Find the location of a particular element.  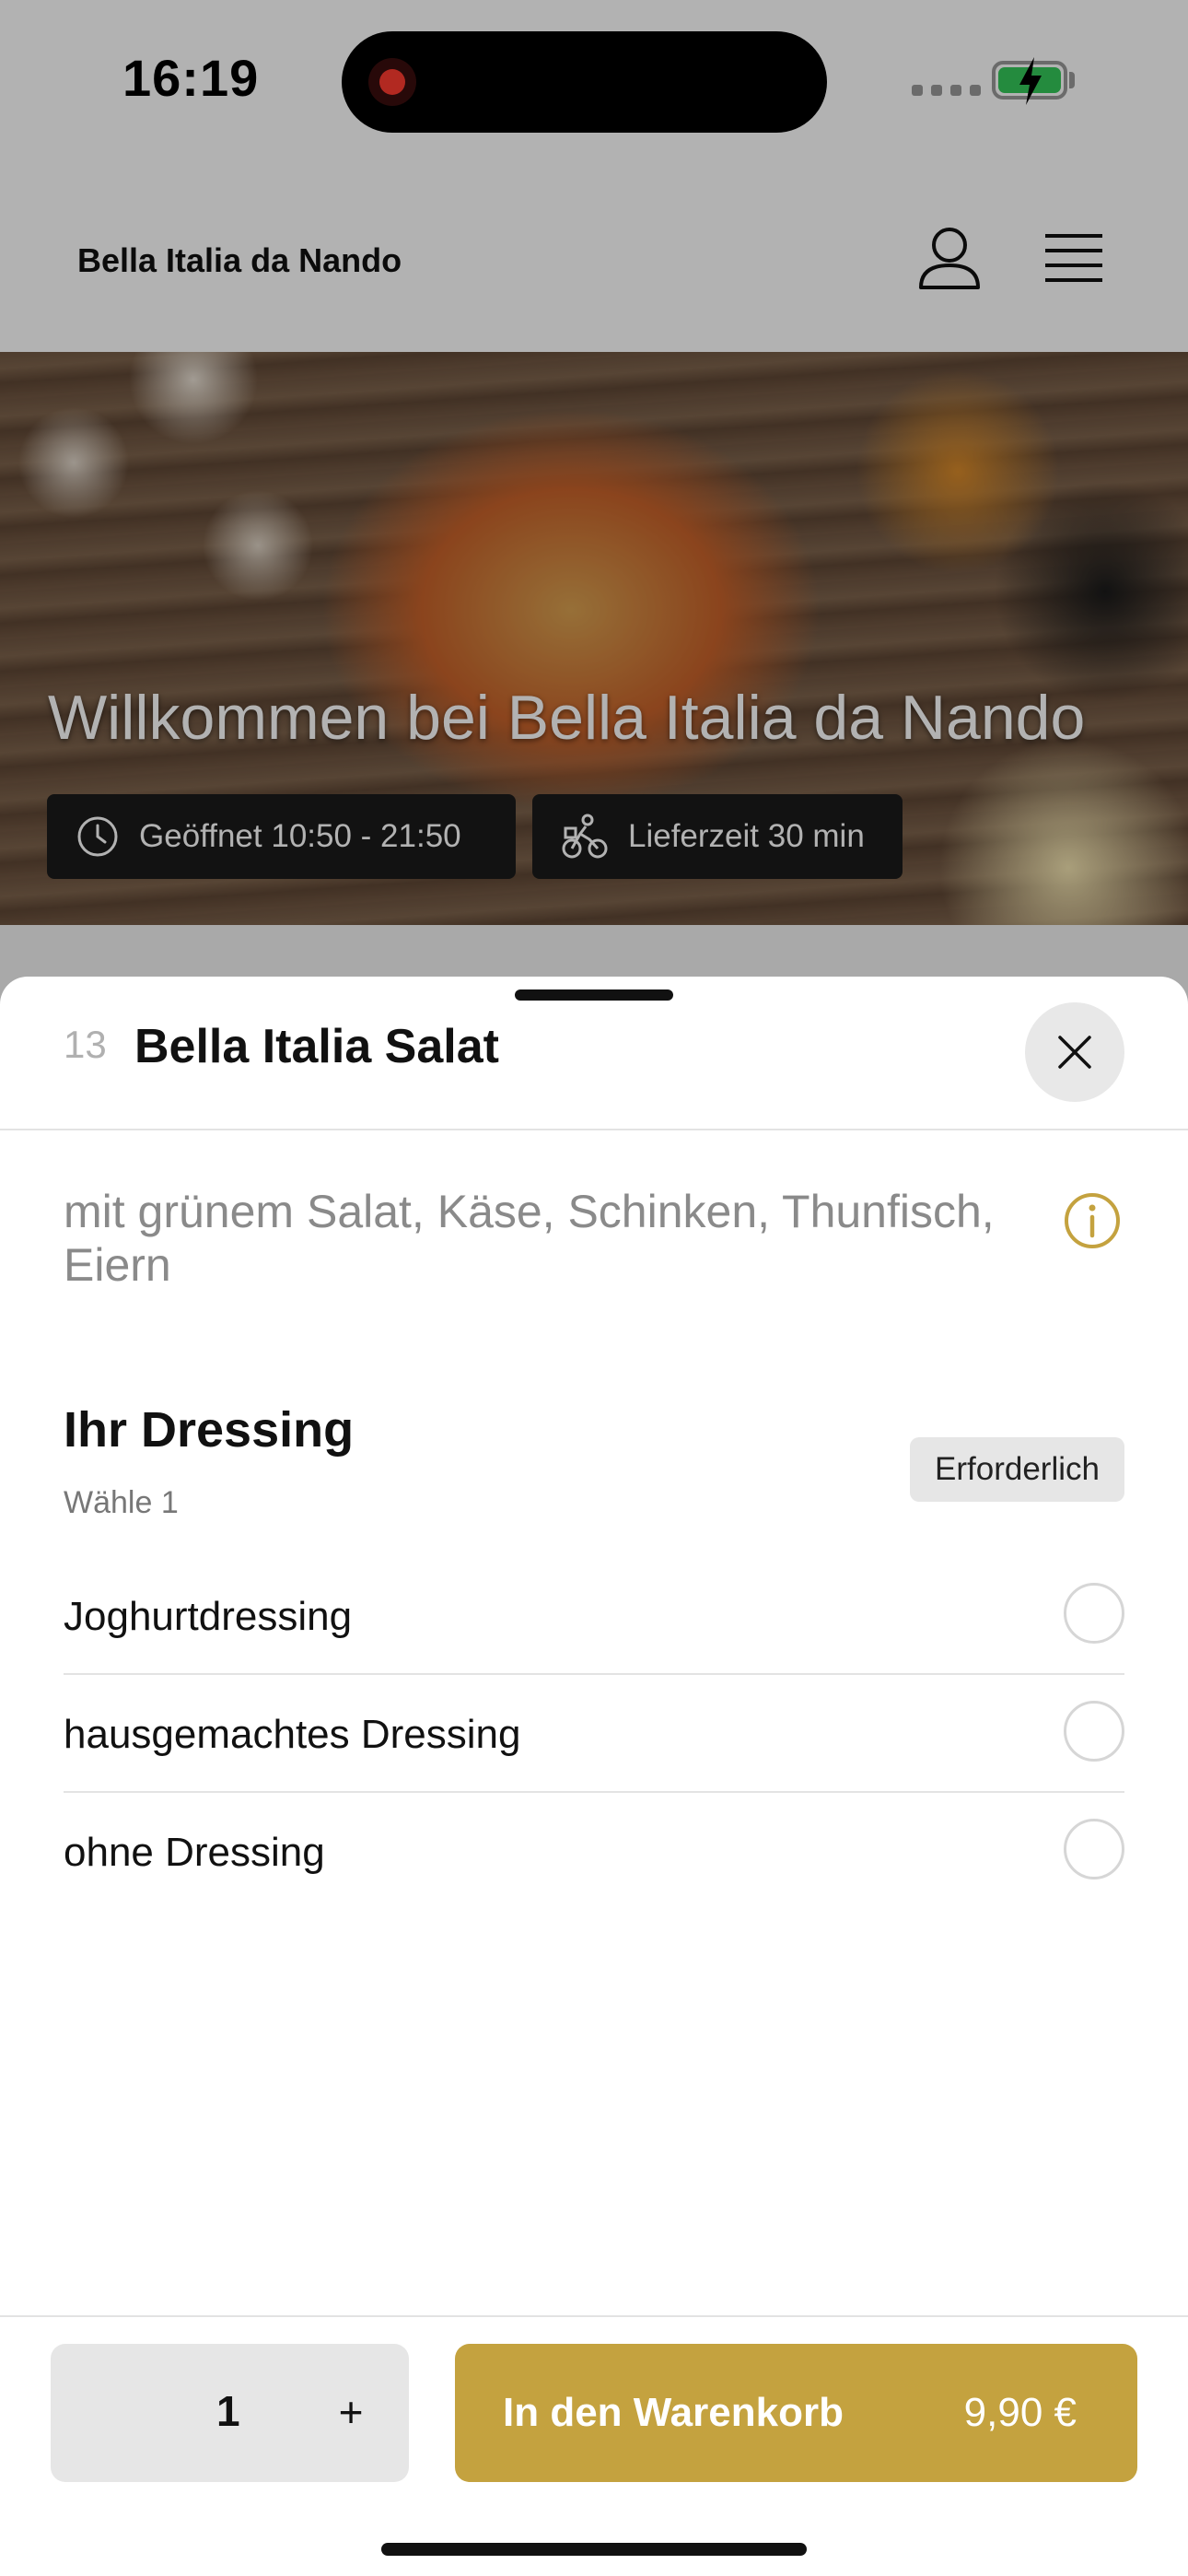

add-to-cart-button: In den Warenkorb 9,90 € is located at coordinates (796, 2413).